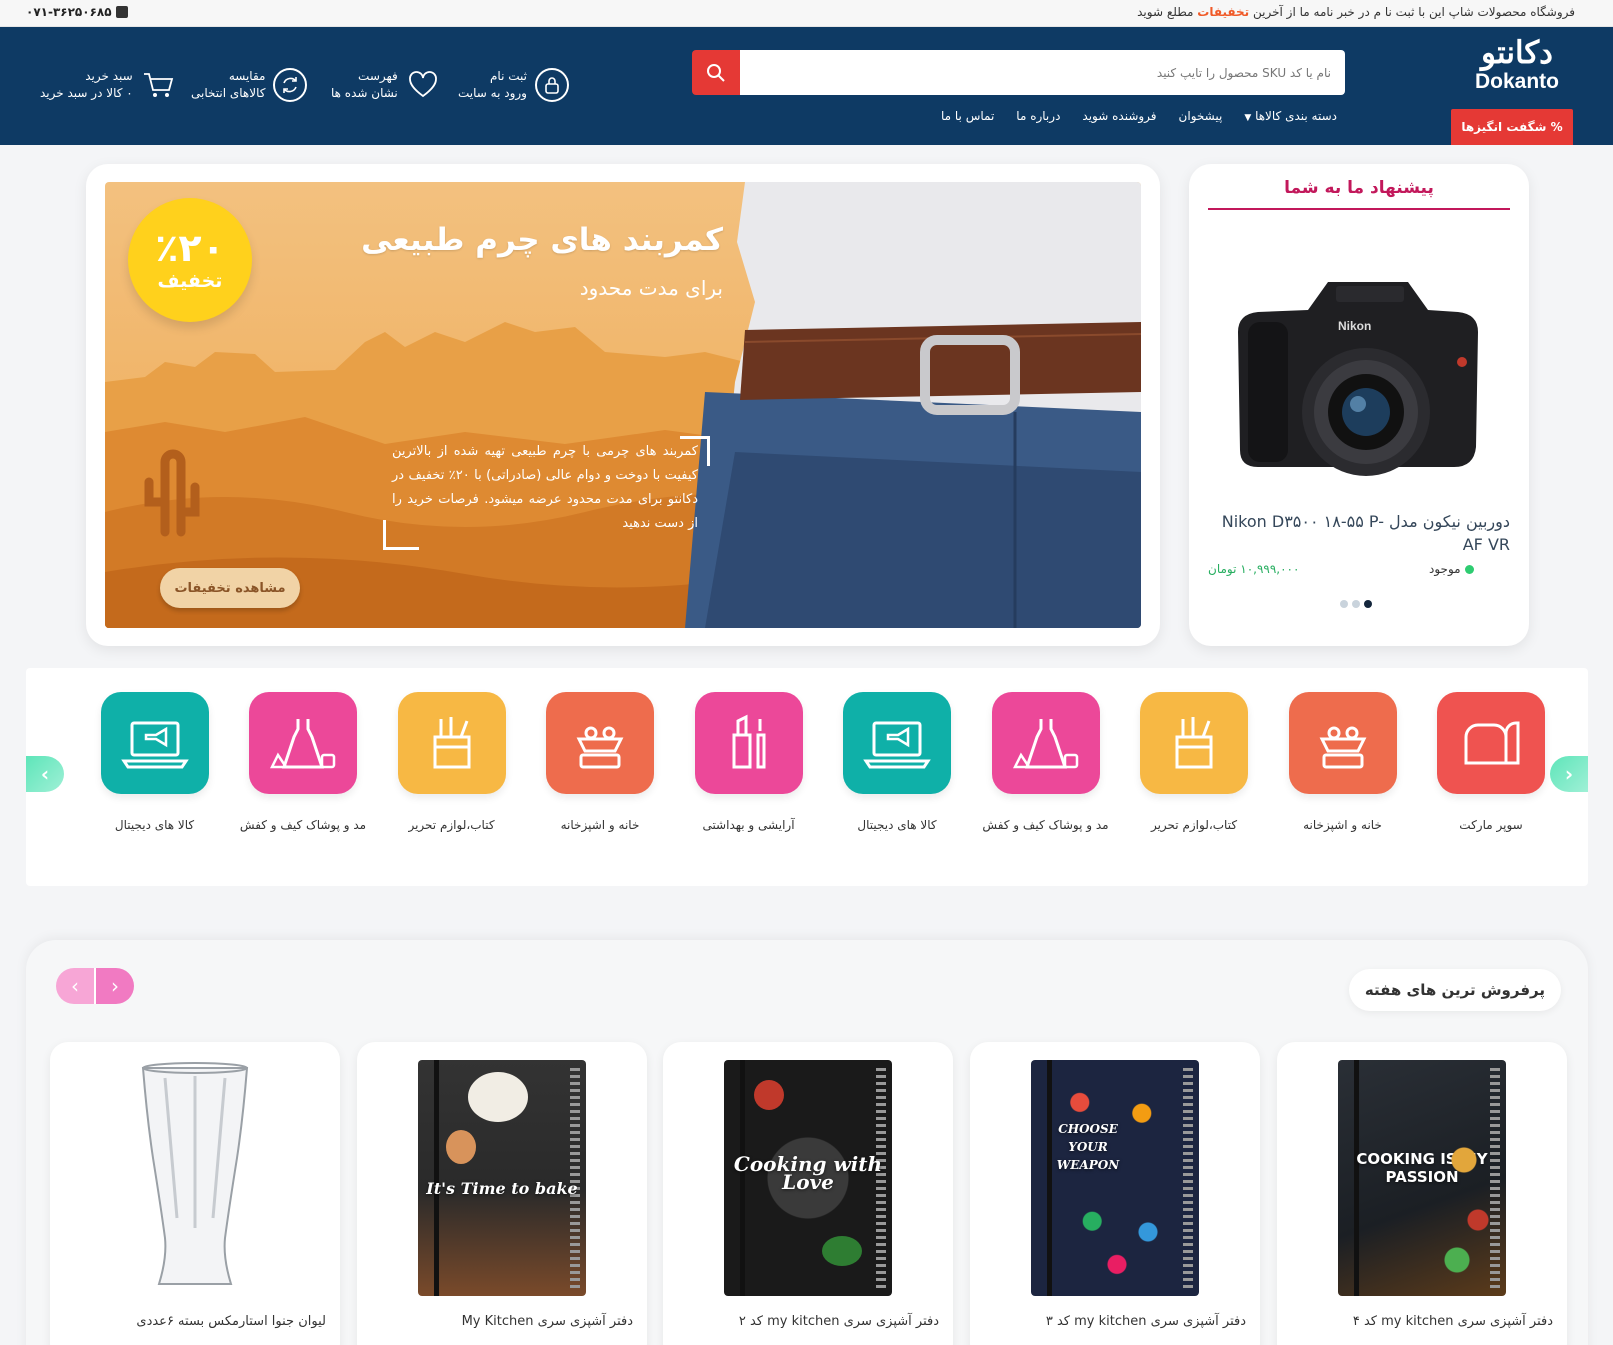  Describe the element at coordinates (228, 93) in the screenshot. I see `compare-label-2: کالاهای انتخابی` at that location.